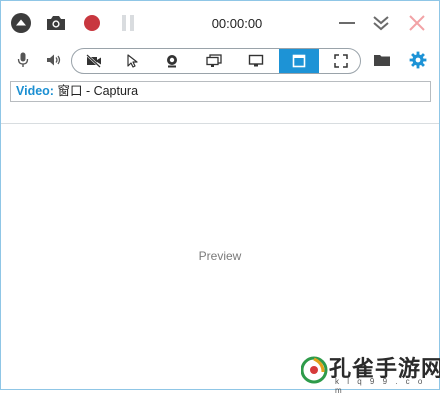  I want to click on watermark-logo: 孔雀手游网 k l q 9 9 . c o m, so click(370, 373).